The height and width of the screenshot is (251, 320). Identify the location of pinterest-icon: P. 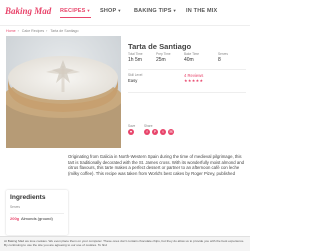
(155, 132).